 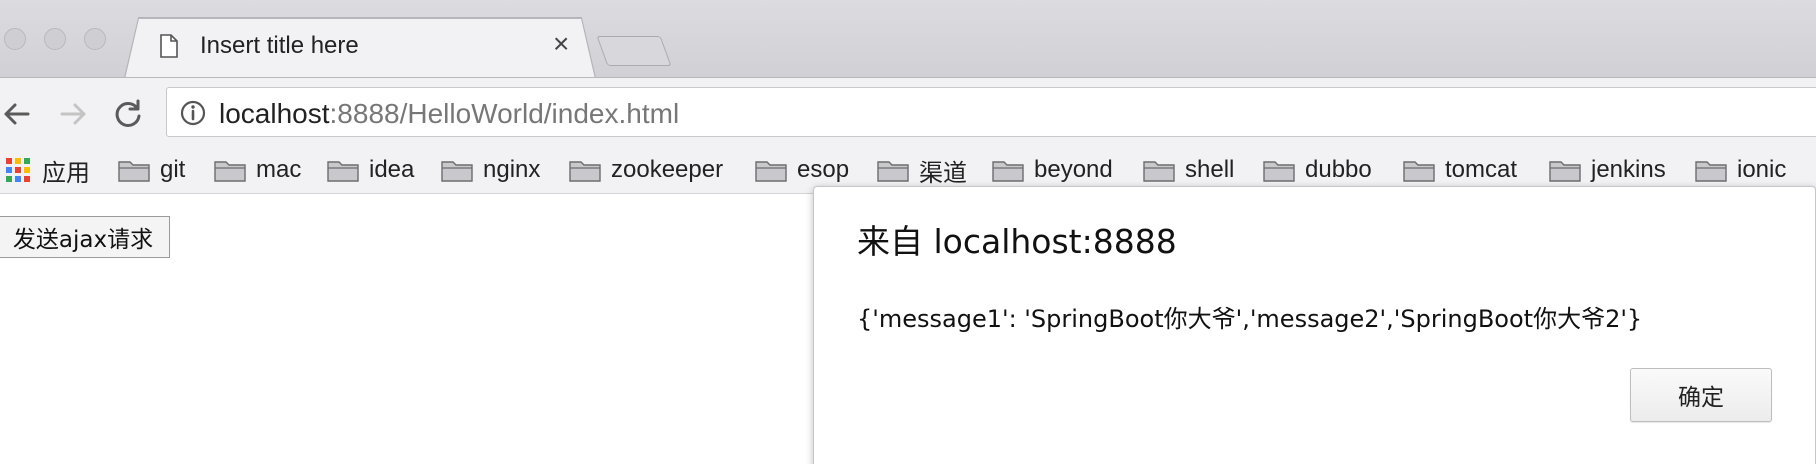 What do you see at coordinates (943, 173) in the screenshot?
I see `bookmark-label: 渠道` at bounding box center [943, 173].